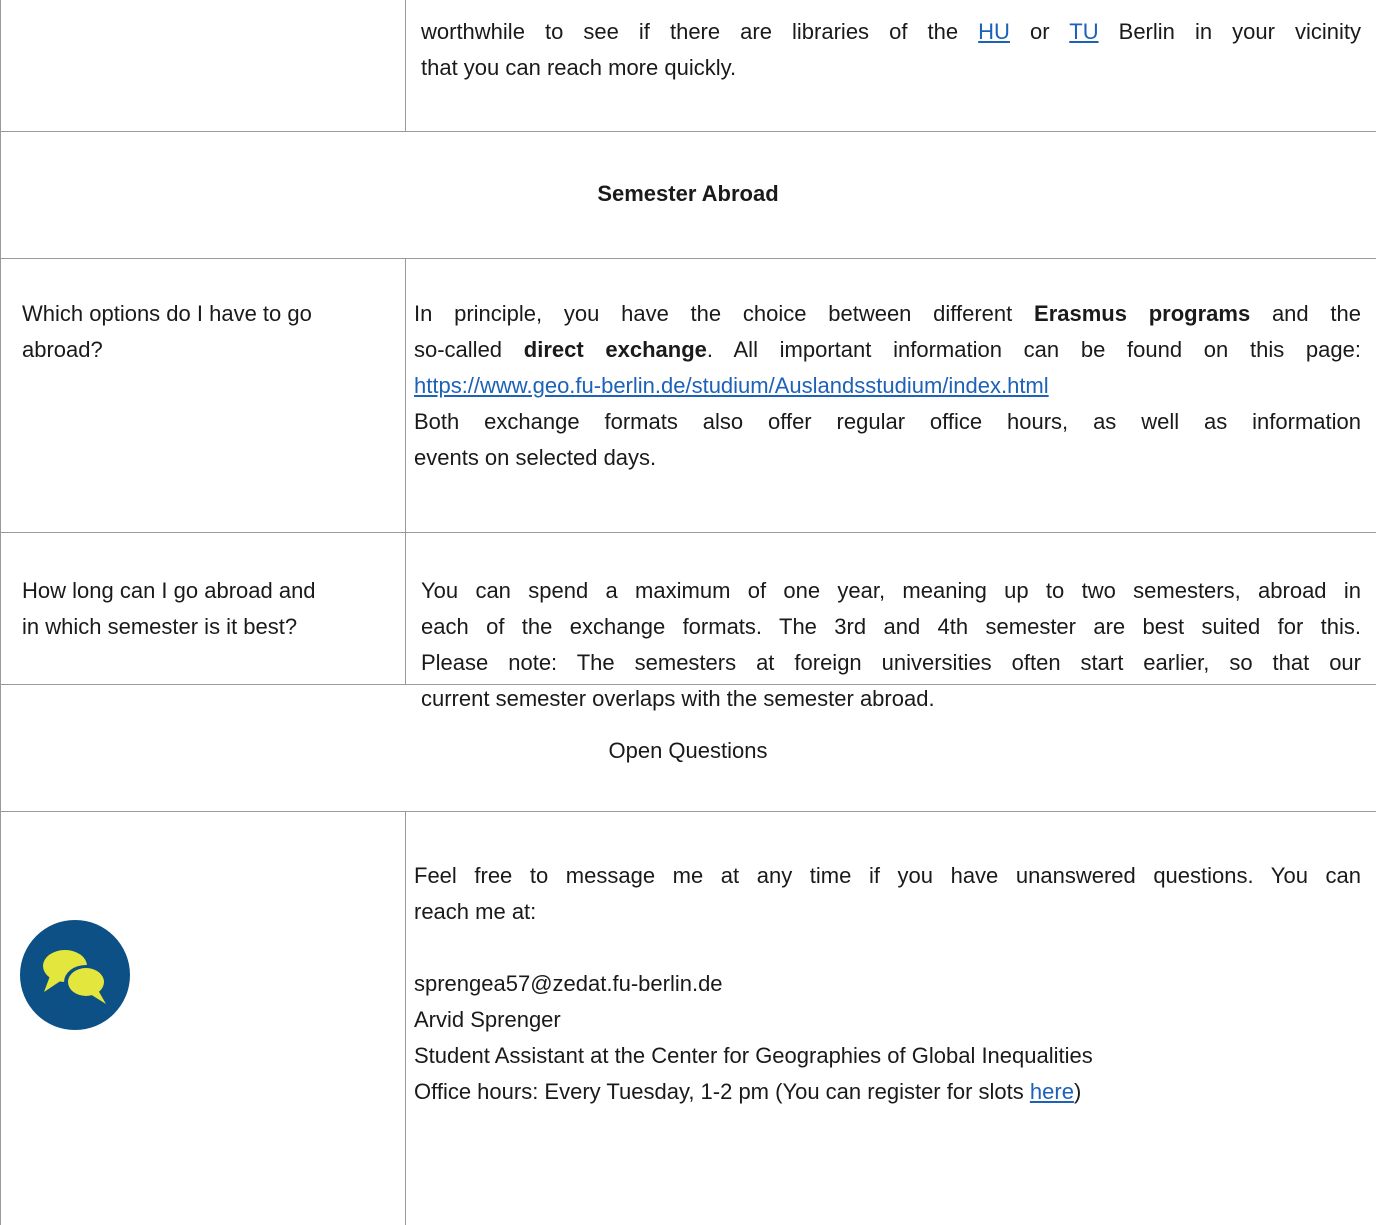  Describe the element at coordinates (75, 975) in the screenshot. I see `chat-bubbles-icon` at that location.